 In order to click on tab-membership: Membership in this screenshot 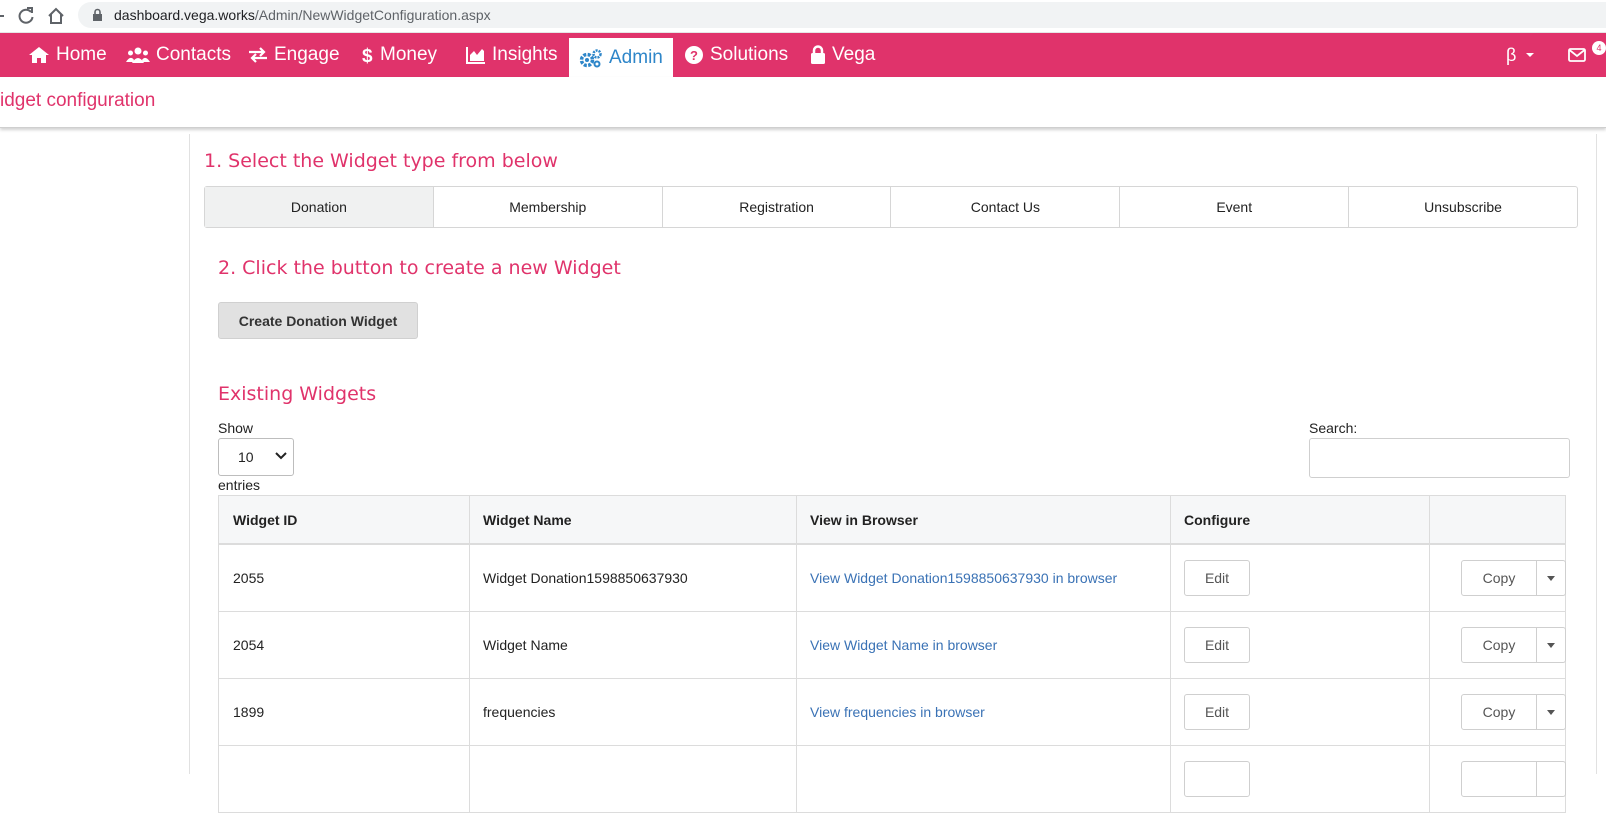, I will do `click(548, 207)`.